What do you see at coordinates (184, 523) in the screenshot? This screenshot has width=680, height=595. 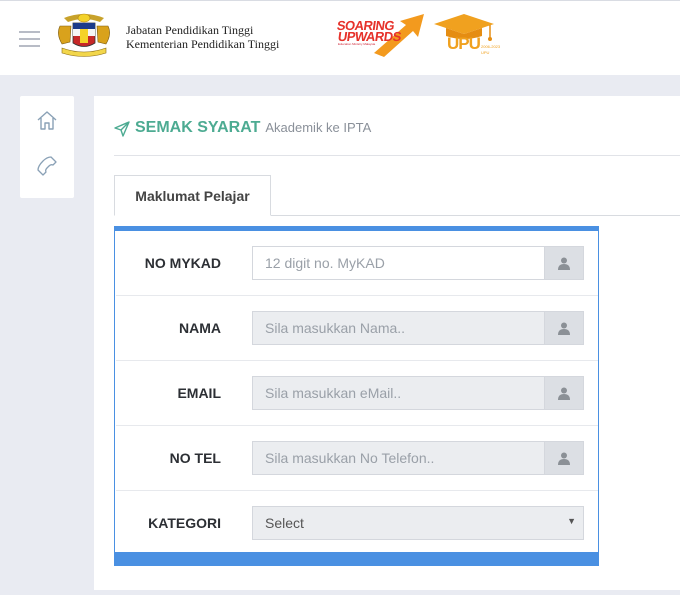 I see `kategori-label: KATEGORI` at bounding box center [184, 523].